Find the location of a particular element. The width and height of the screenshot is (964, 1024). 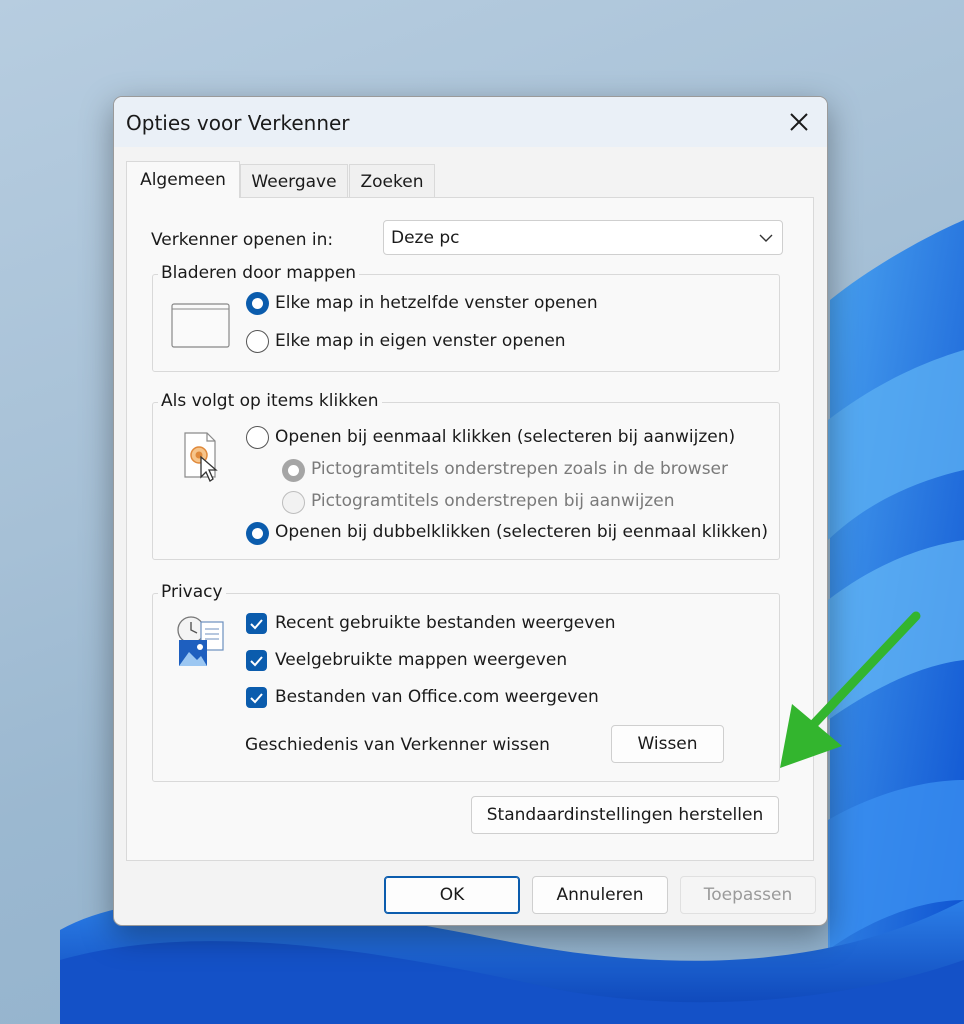

apply-button-label: Toepassen is located at coordinates (748, 895).